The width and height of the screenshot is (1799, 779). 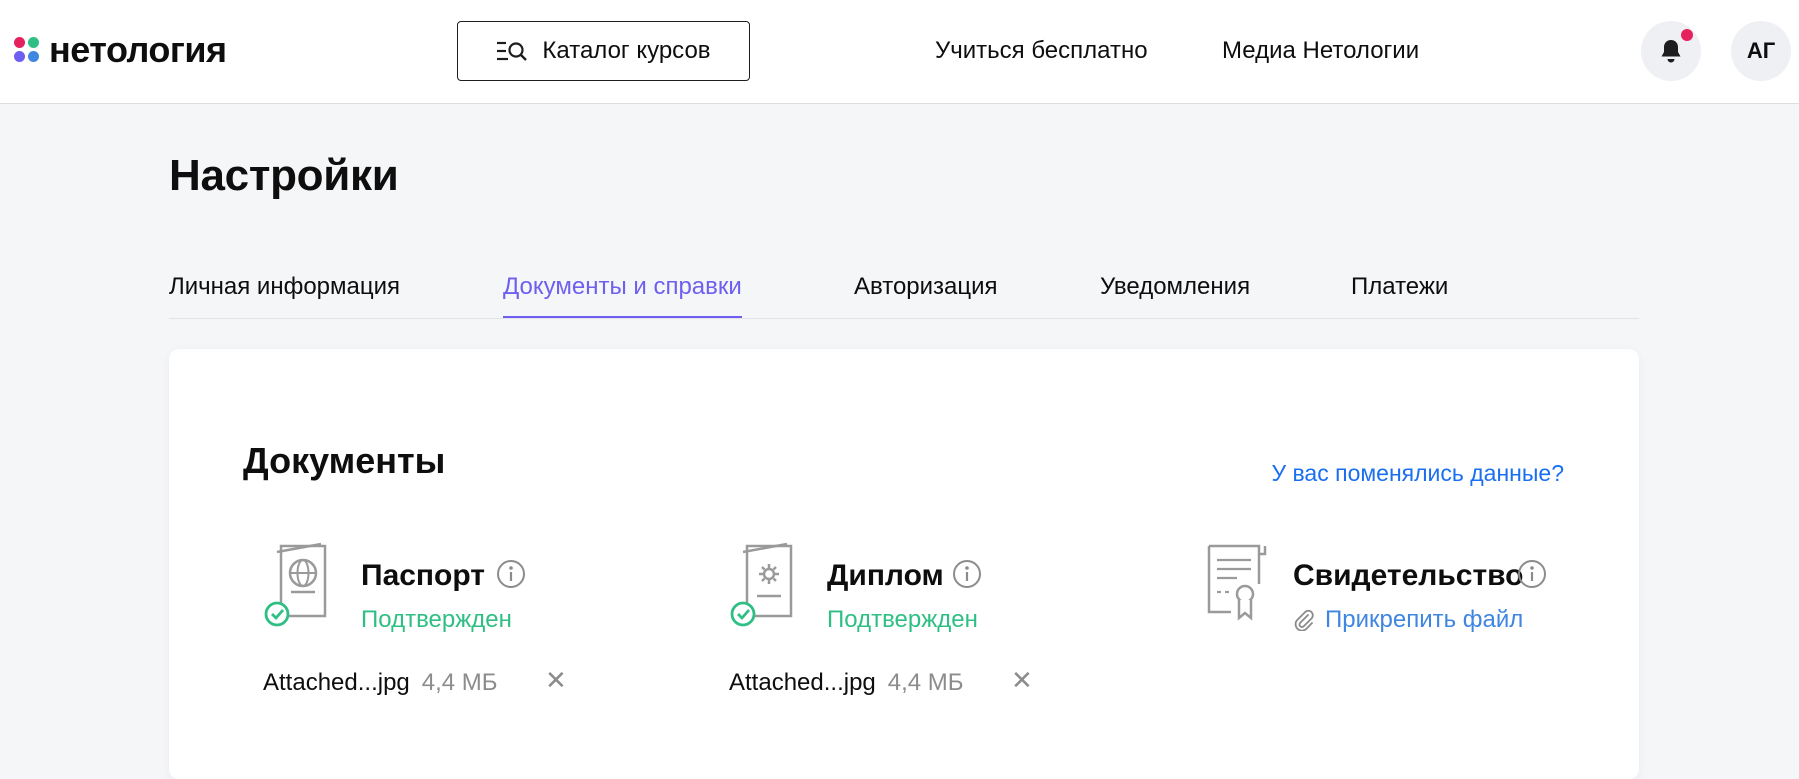 I want to click on catalog-button: Каталог курсов, so click(x=603, y=51).